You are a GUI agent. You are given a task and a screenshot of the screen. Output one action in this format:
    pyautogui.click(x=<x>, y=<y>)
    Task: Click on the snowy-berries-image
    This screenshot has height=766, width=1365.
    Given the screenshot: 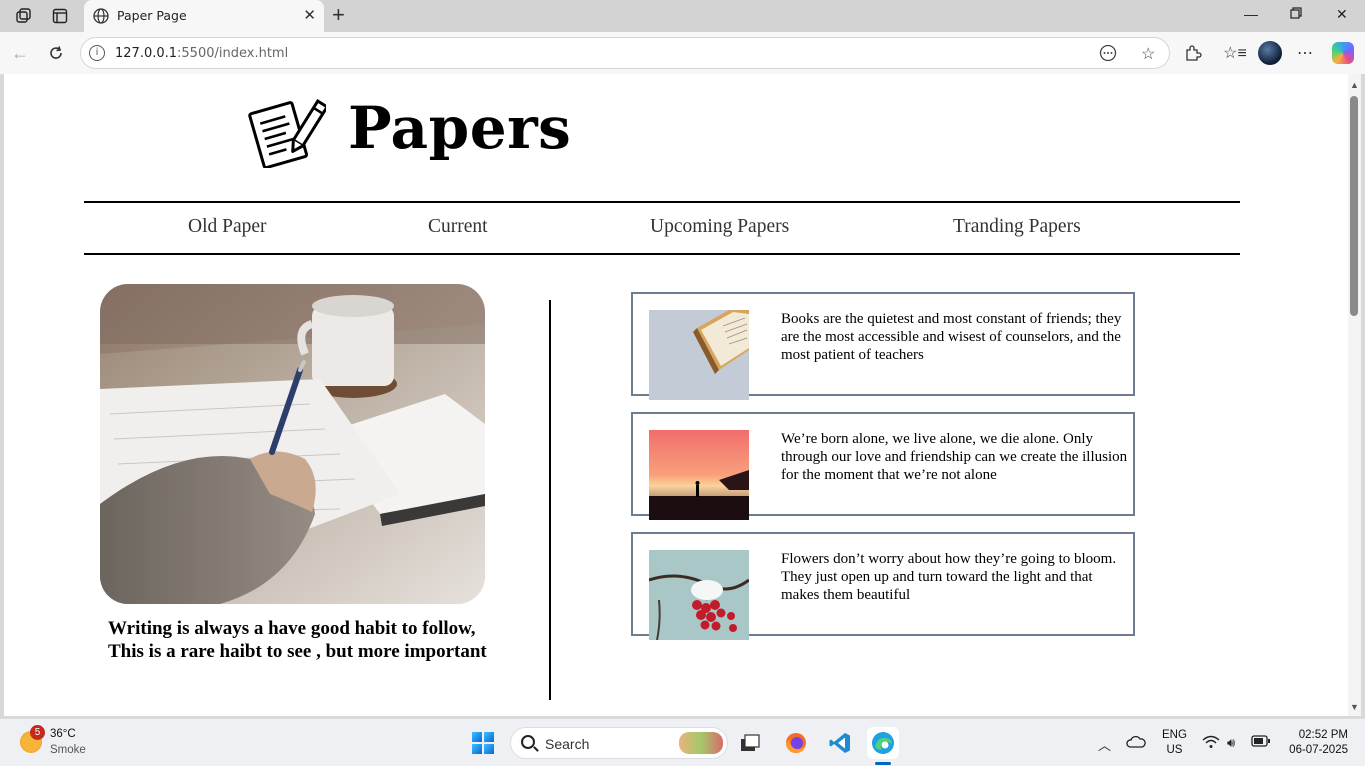 What is the action you would take?
    pyautogui.click(x=699, y=595)
    